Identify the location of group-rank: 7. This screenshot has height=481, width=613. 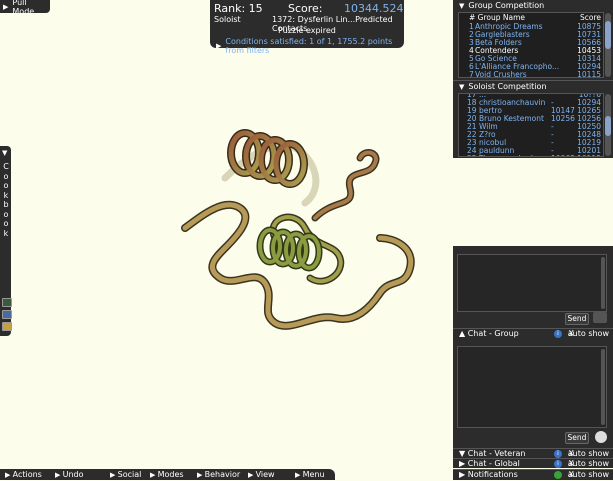
(471, 74).